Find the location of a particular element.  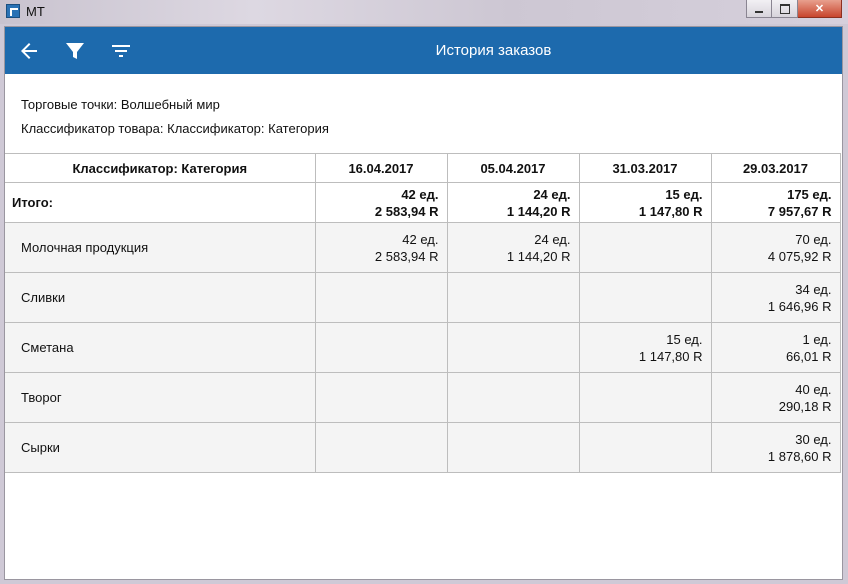

total-cell: 15 ед. 1 147,80 R is located at coordinates (645, 202).